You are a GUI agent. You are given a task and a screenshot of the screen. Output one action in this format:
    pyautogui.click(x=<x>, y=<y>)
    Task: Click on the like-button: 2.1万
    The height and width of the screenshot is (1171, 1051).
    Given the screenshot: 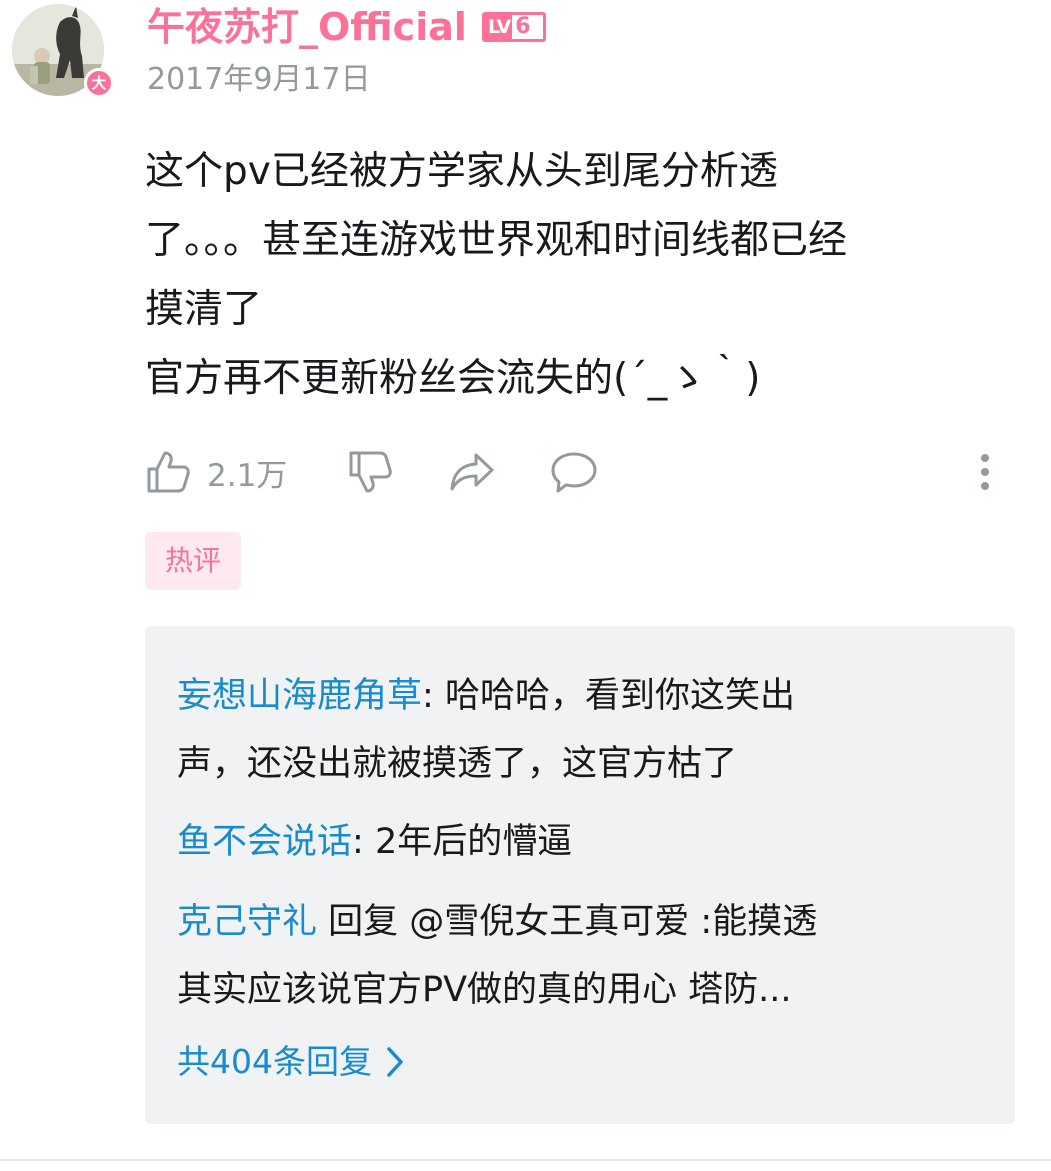 What is the action you would take?
    pyautogui.click(x=216, y=472)
    